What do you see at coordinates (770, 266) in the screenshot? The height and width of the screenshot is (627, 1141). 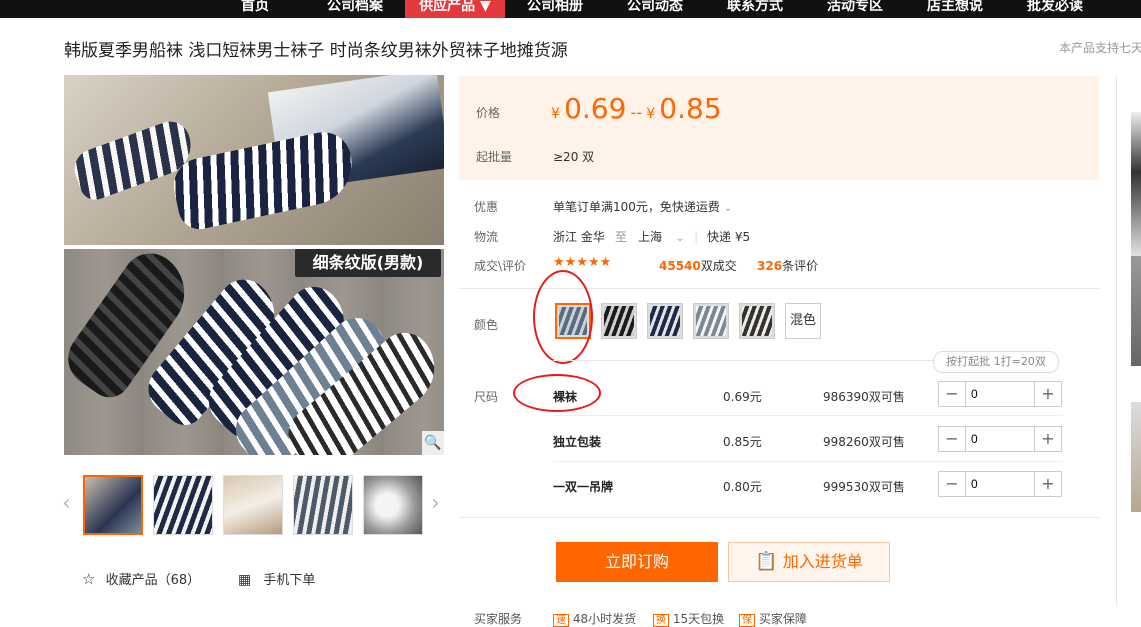 I see `reviews-count: 326` at bounding box center [770, 266].